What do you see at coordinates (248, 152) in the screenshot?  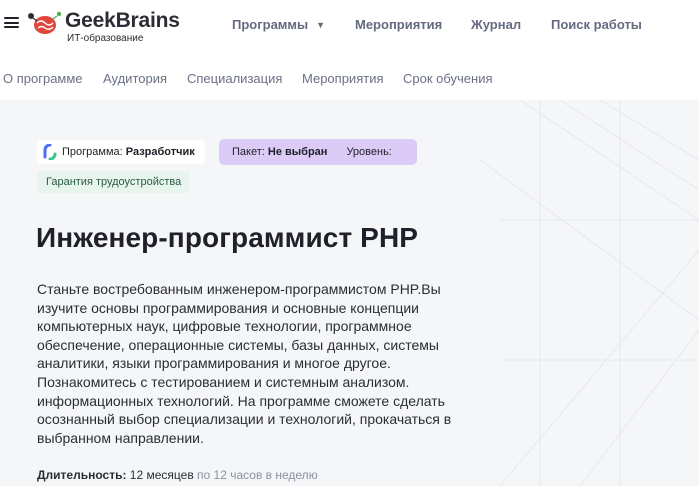 I see `package-prefix: Пакет:` at bounding box center [248, 152].